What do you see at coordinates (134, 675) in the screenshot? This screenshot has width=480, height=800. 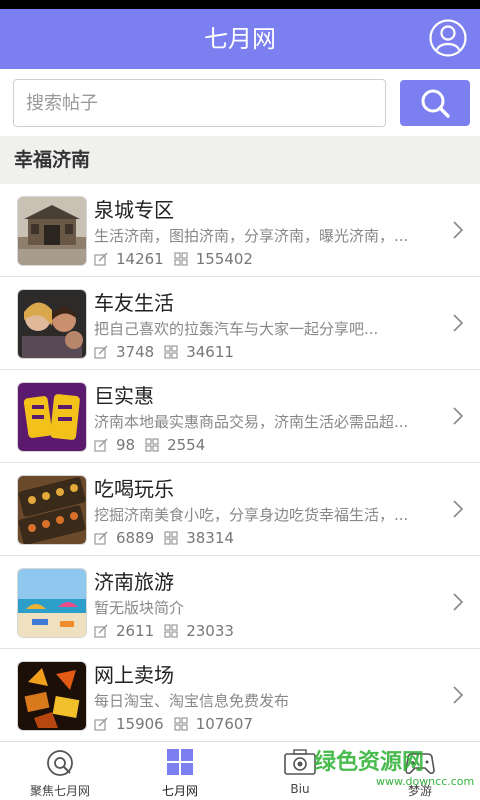 I see `item-title: 网上卖场` at bounding box center [134, 675].